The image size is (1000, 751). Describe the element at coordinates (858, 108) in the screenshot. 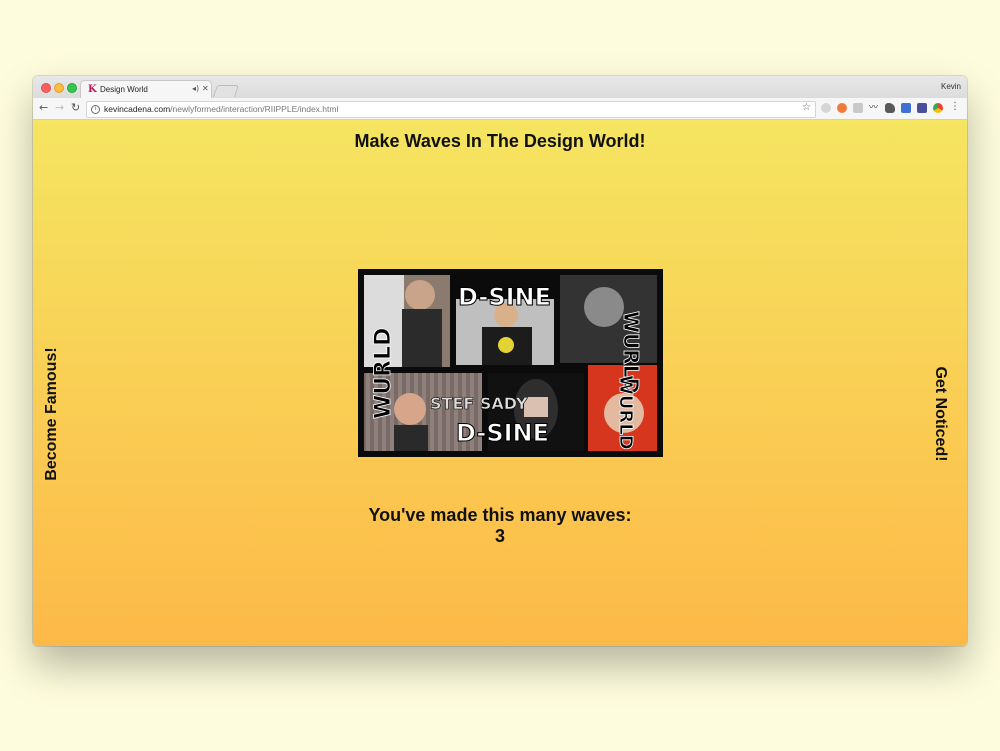

I see `grey-box-icon` at that location.